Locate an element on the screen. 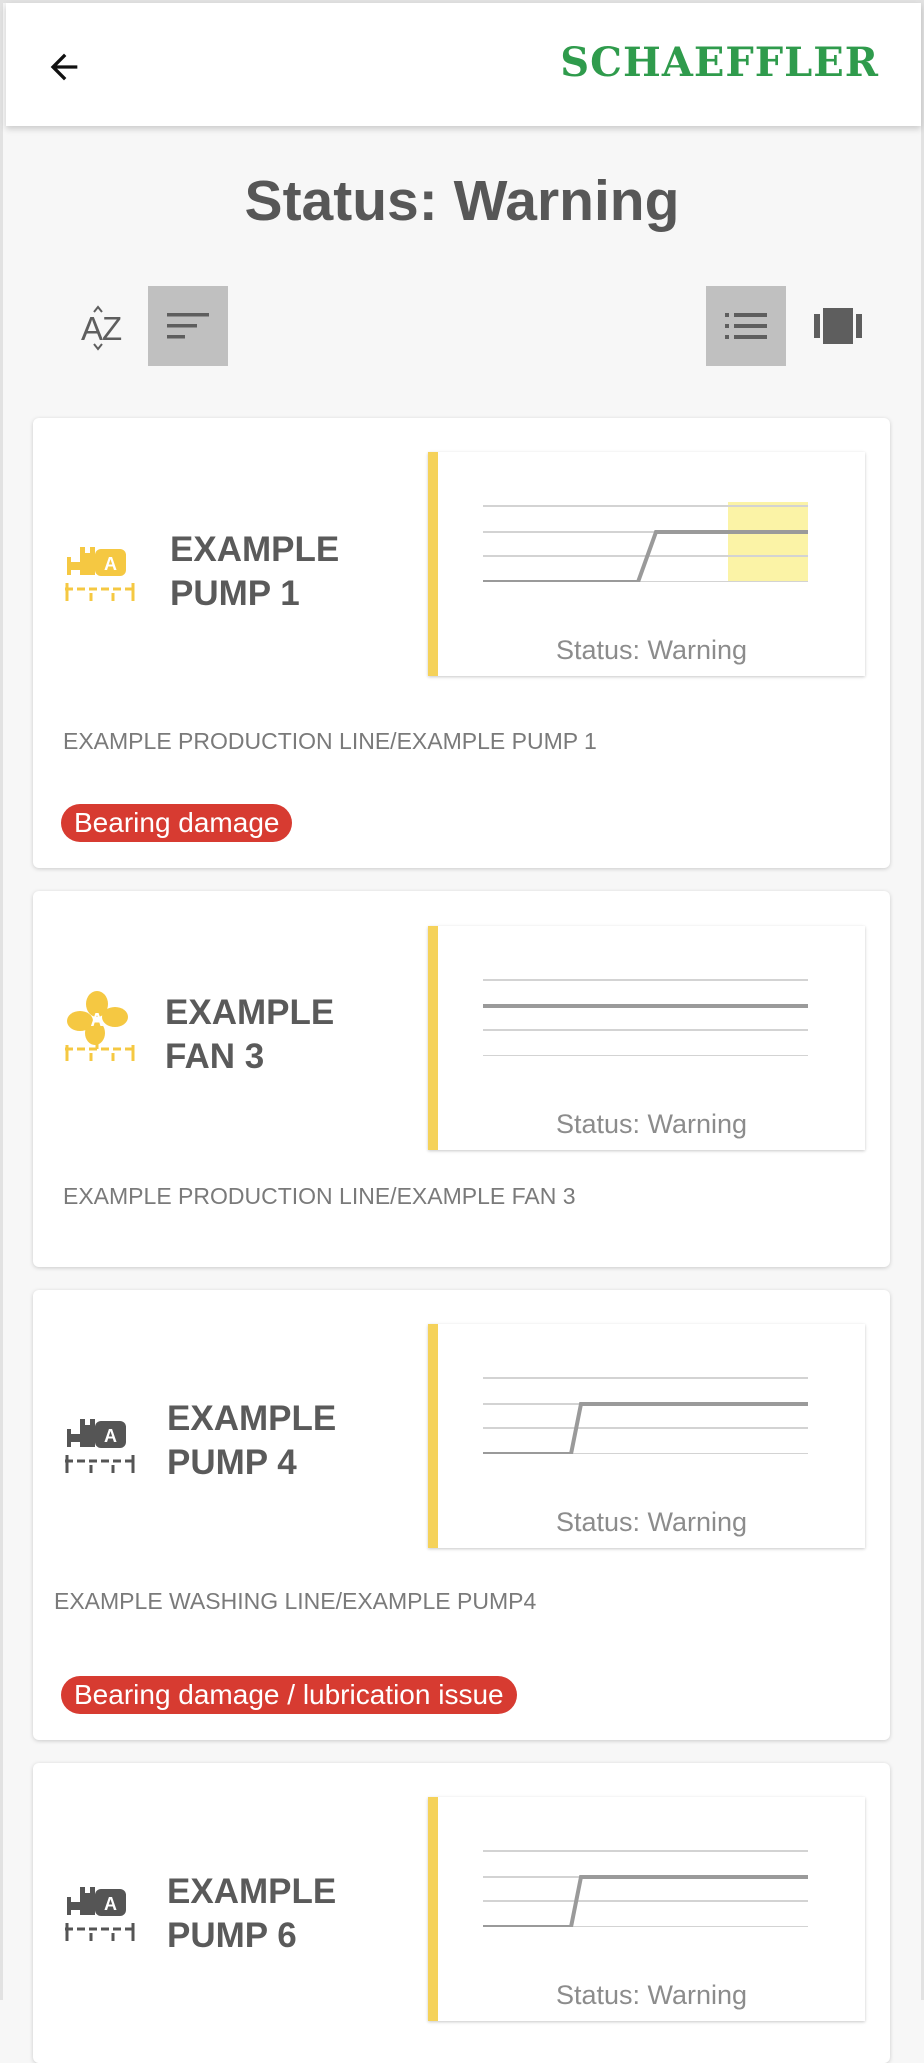 The image size is (924, 2063). issue-badge: Bearing damage is located at coordinates (177, 823).